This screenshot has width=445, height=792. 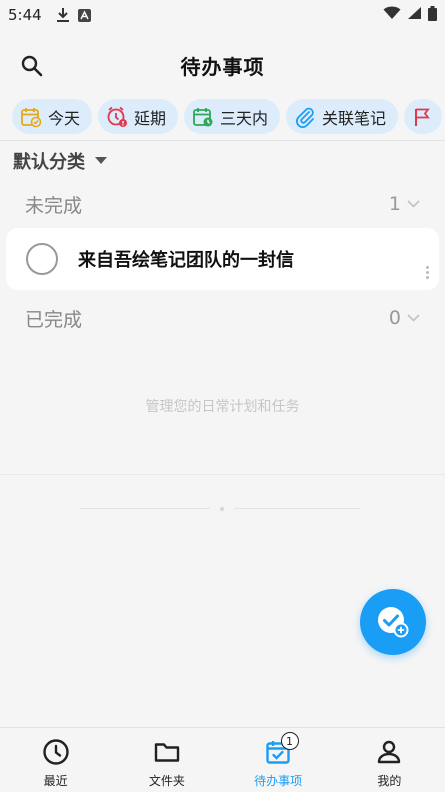 I want to click on app-header: 待办事项, so click(x=222, y=65).